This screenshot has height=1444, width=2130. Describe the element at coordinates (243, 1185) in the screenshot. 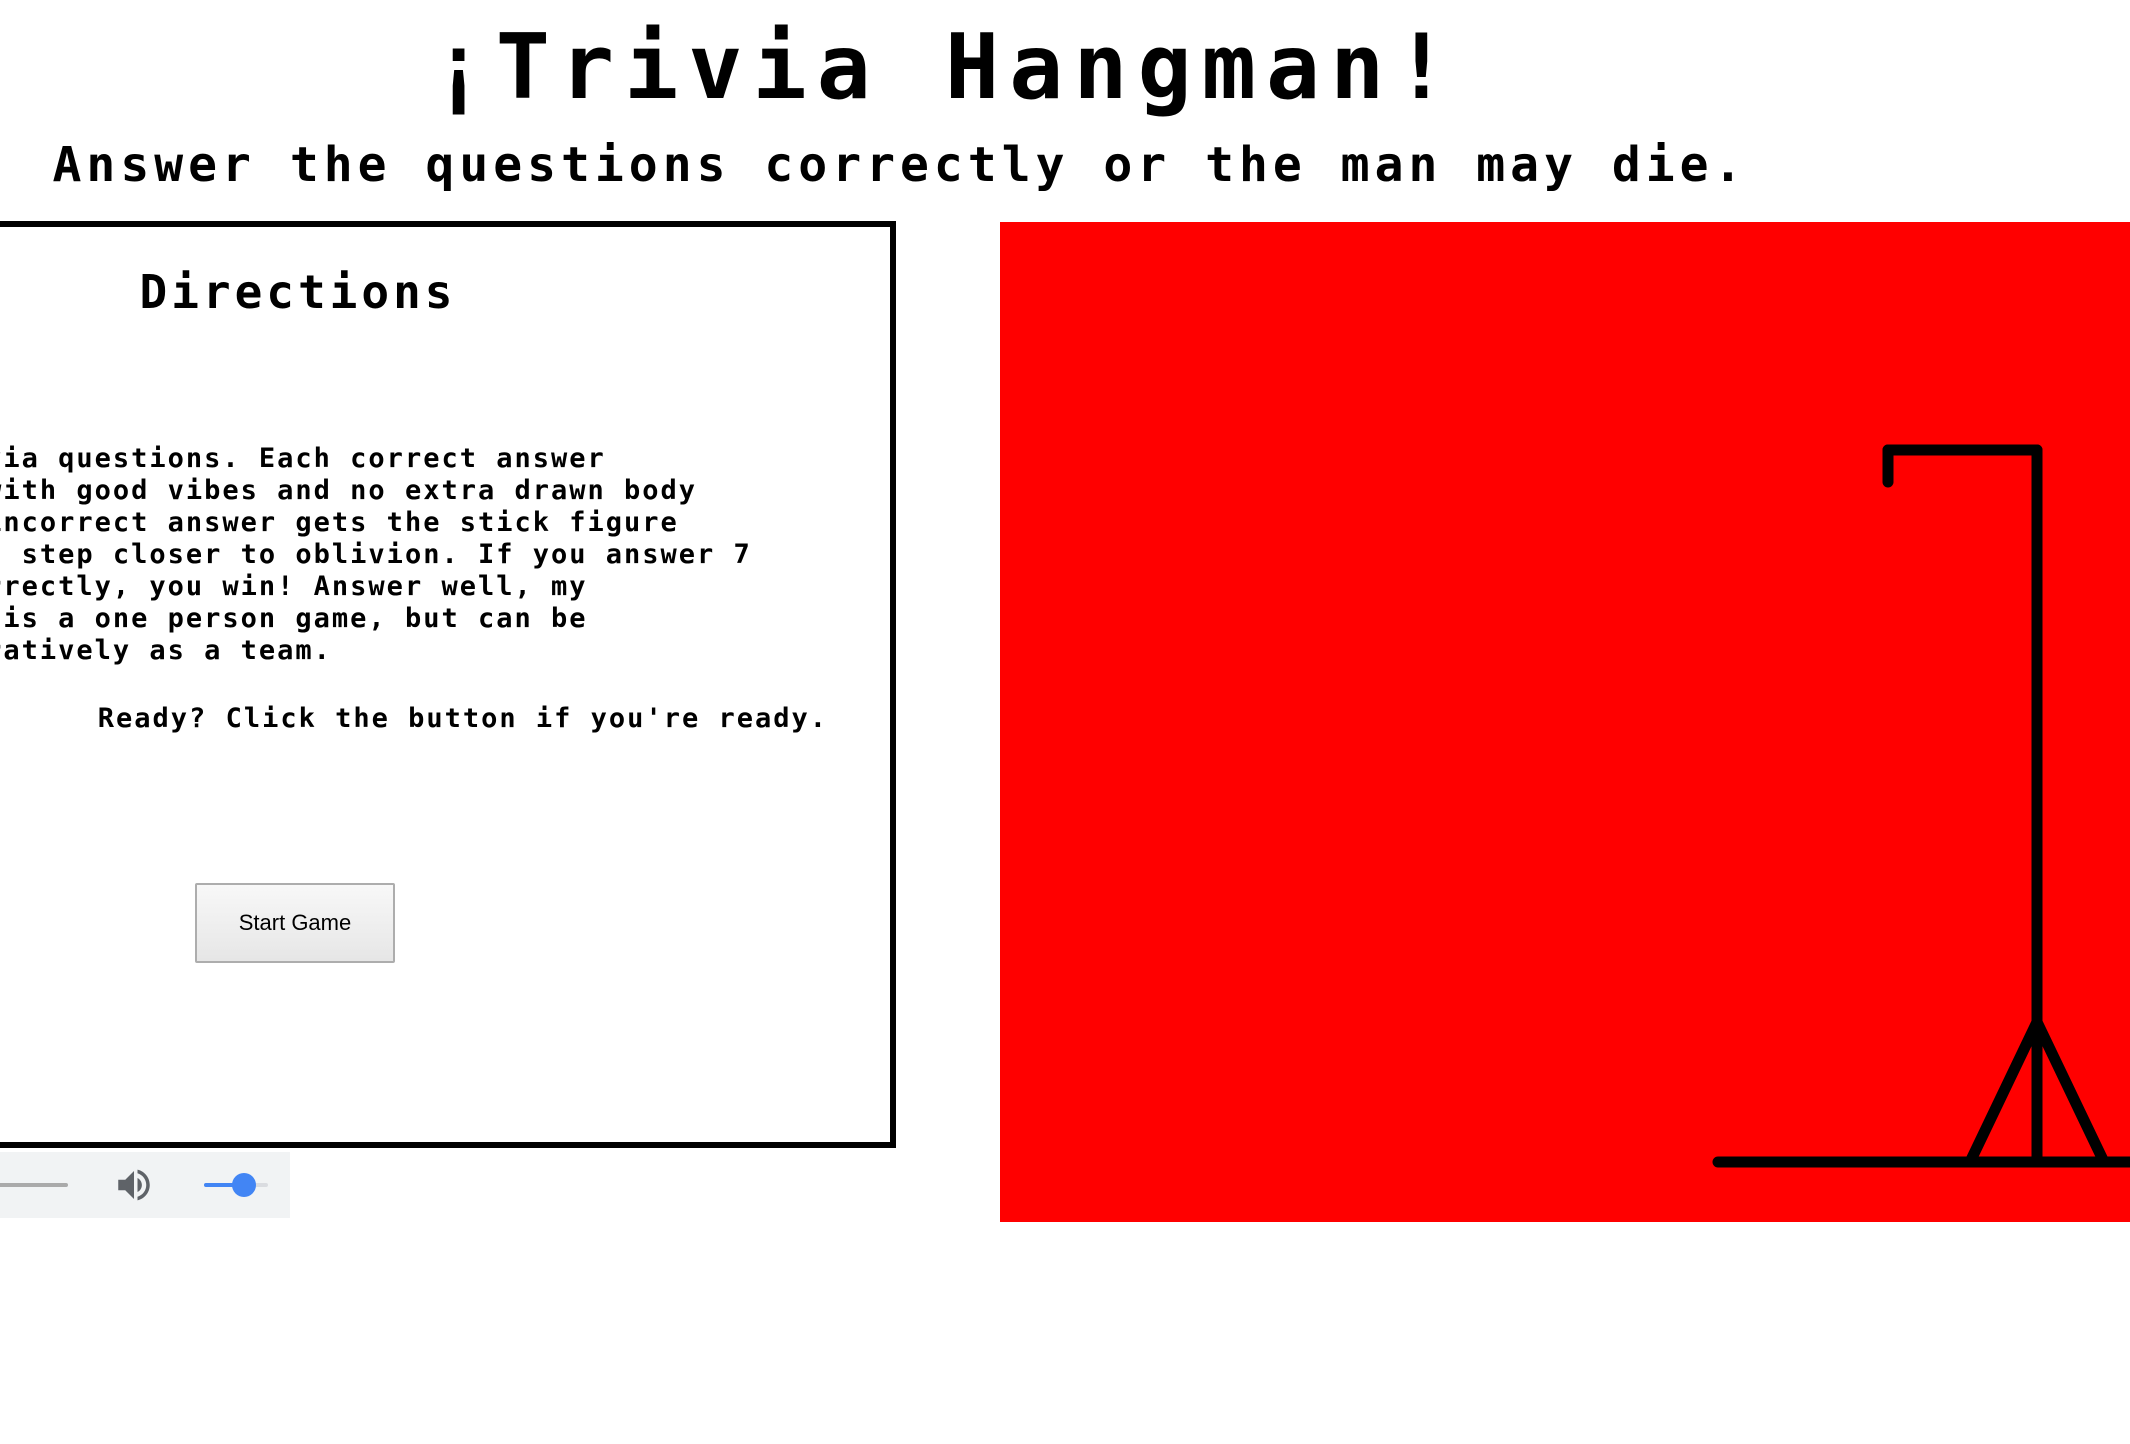

I see `volume-thumb` at that location.